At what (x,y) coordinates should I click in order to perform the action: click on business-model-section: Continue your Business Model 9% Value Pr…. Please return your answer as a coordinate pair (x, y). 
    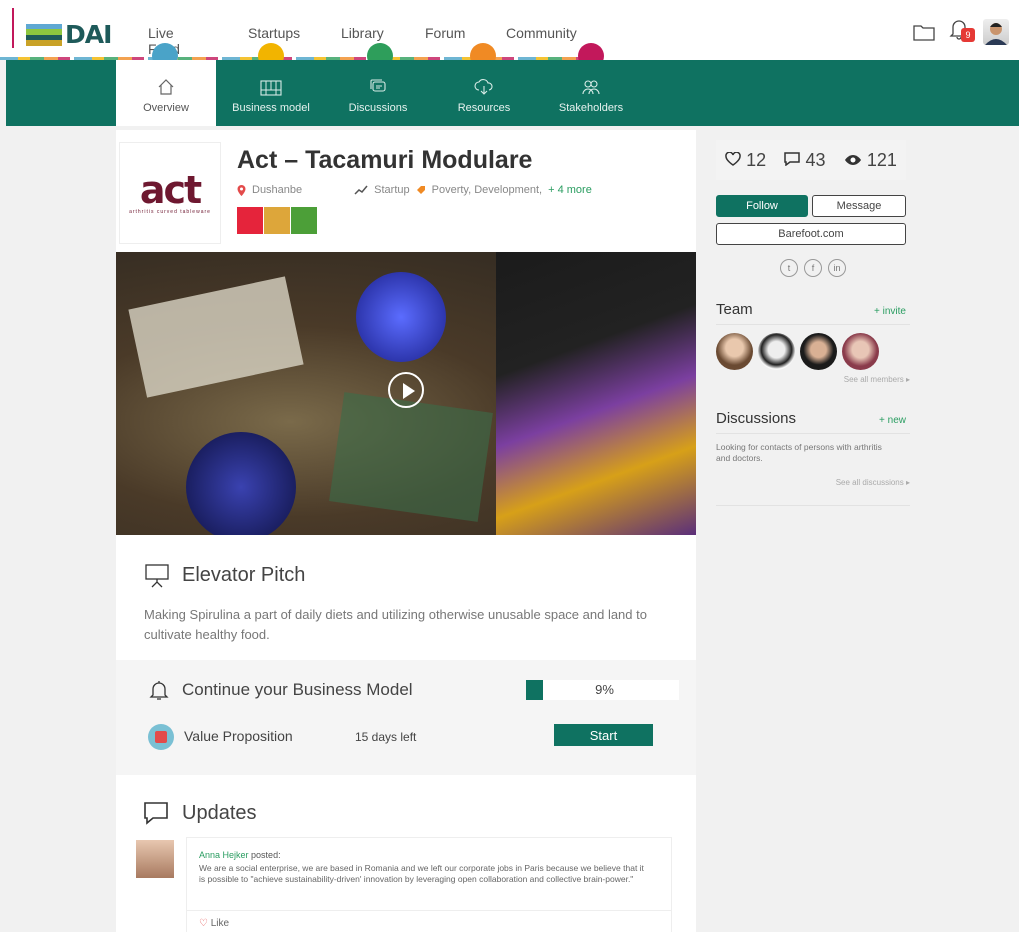
    Looking at the image, I should click on (406, 717).